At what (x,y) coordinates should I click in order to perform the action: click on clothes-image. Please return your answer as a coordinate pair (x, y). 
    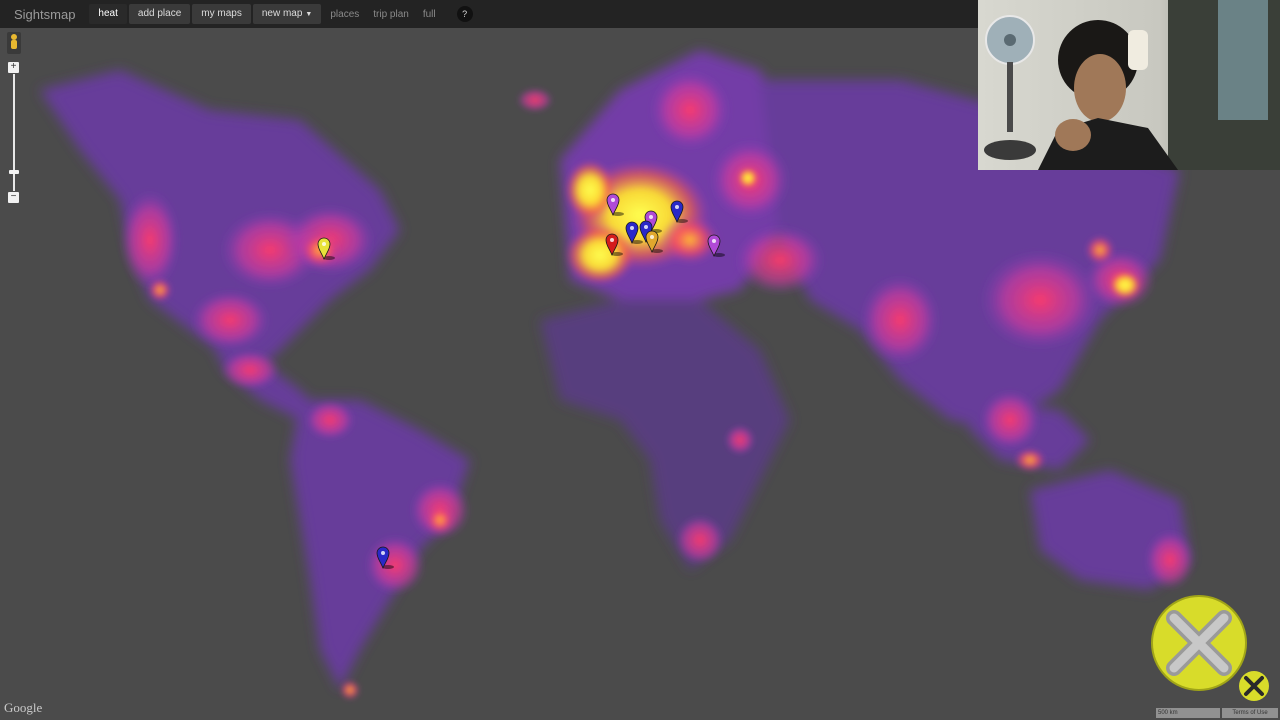
    Looking at the image, I should click on (1243, 60).